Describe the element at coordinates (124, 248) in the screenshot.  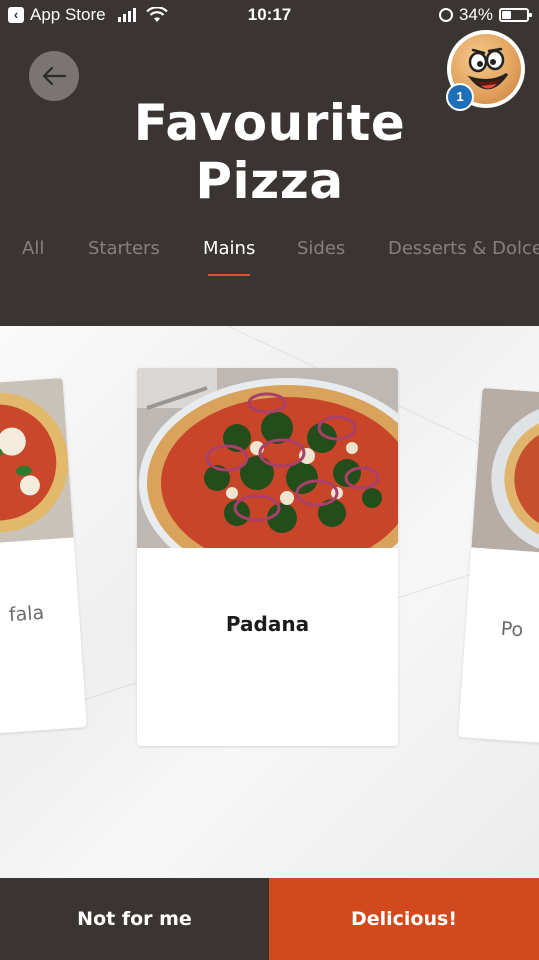
I see `tab-starters: Starters` at that location.